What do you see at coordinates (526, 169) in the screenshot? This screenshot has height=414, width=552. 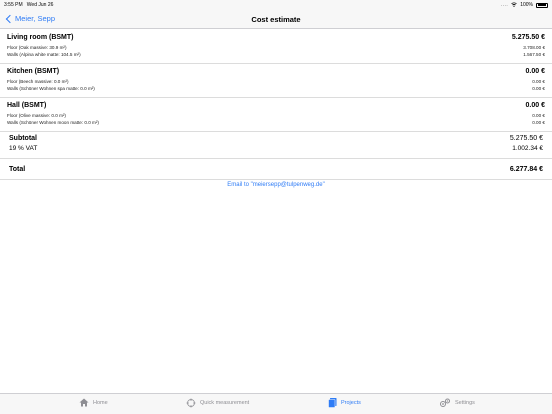 I see `total-value: 6.277.84 €` at bounding box center [526, 169].